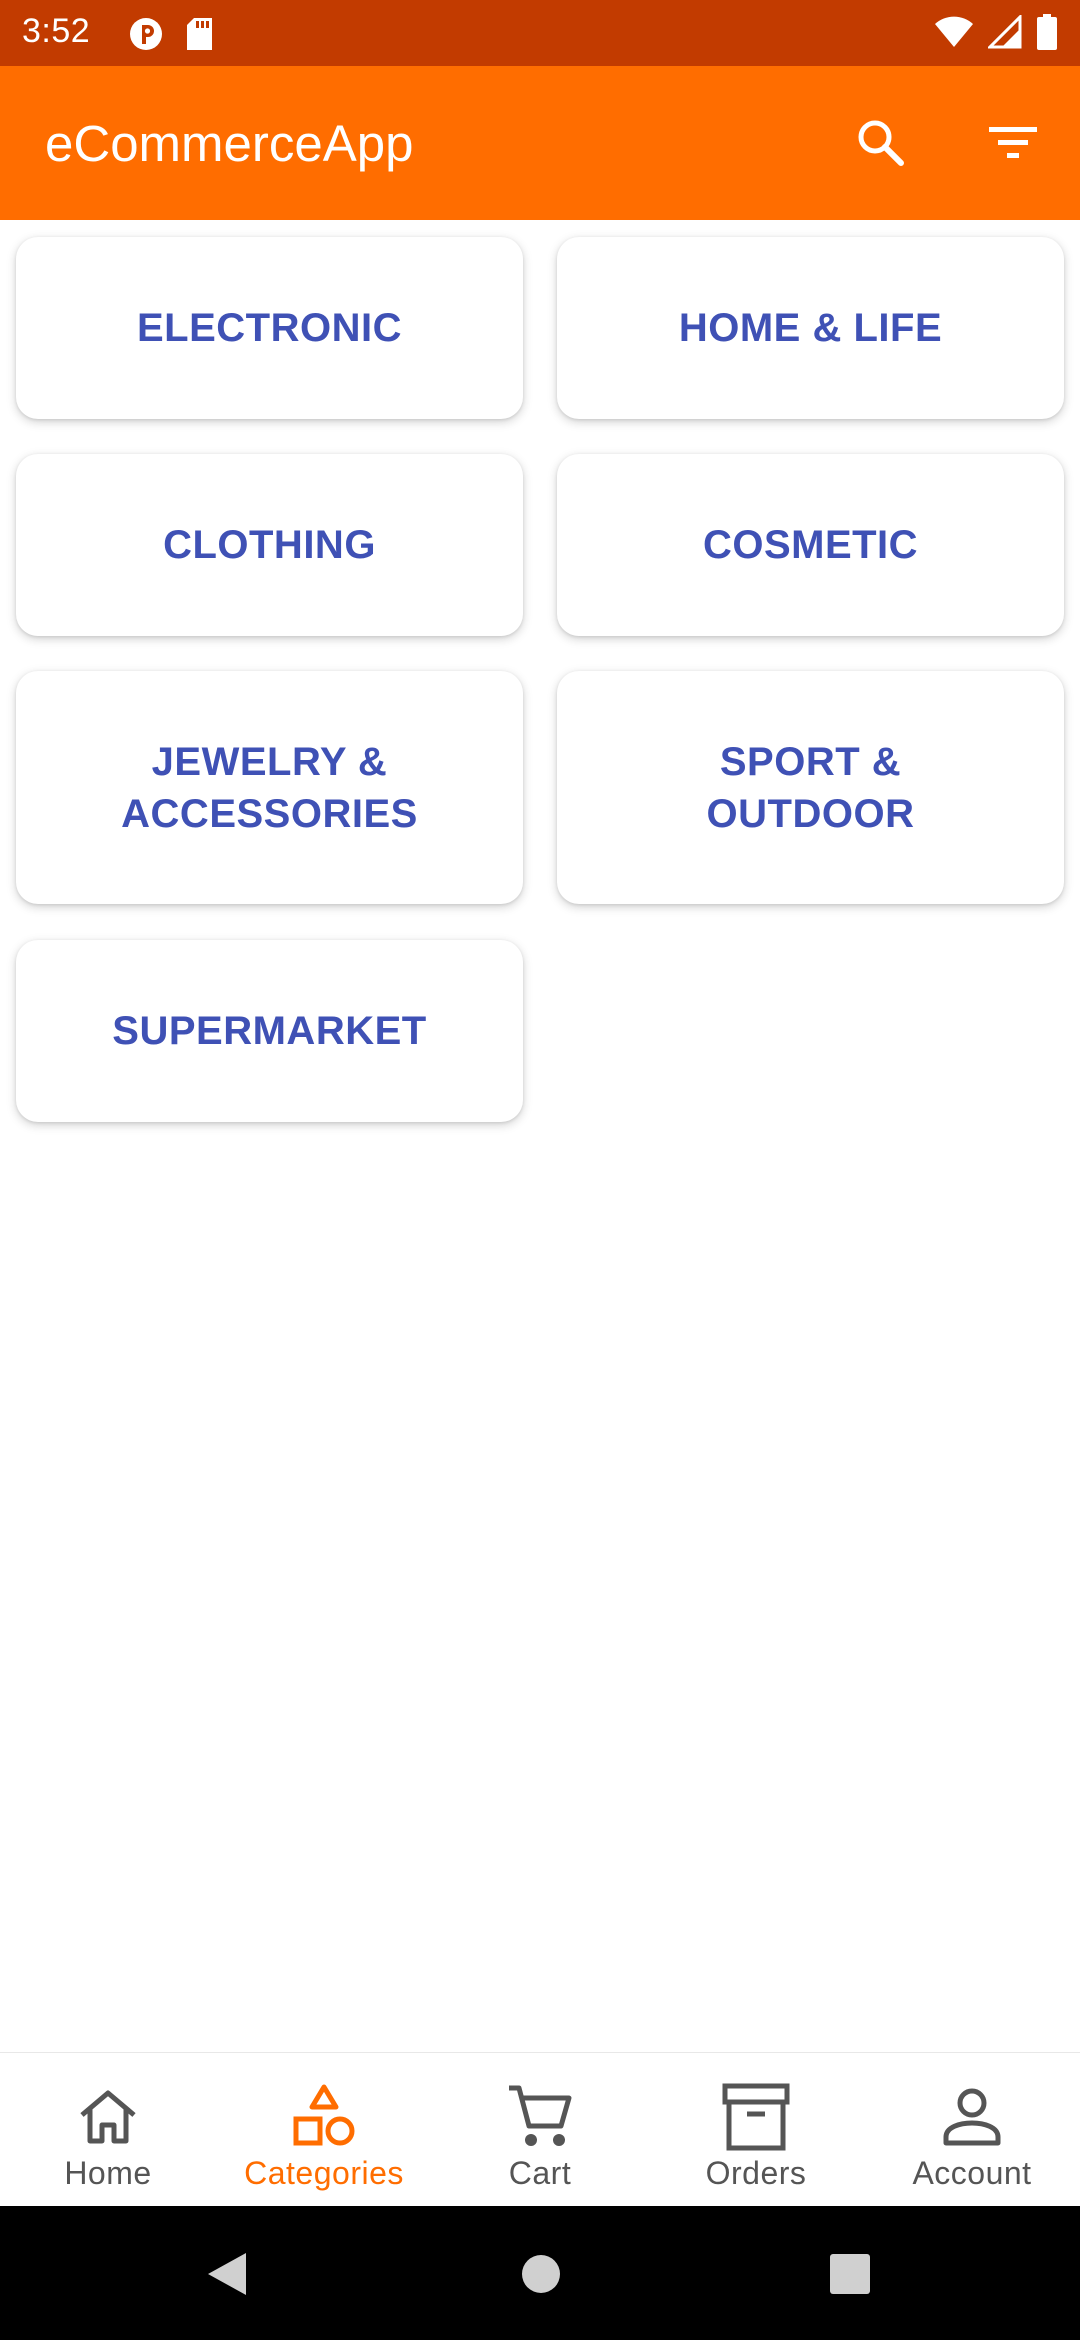 The image size is (1080, 2340). I want to click on search-button, so click(881, 145).